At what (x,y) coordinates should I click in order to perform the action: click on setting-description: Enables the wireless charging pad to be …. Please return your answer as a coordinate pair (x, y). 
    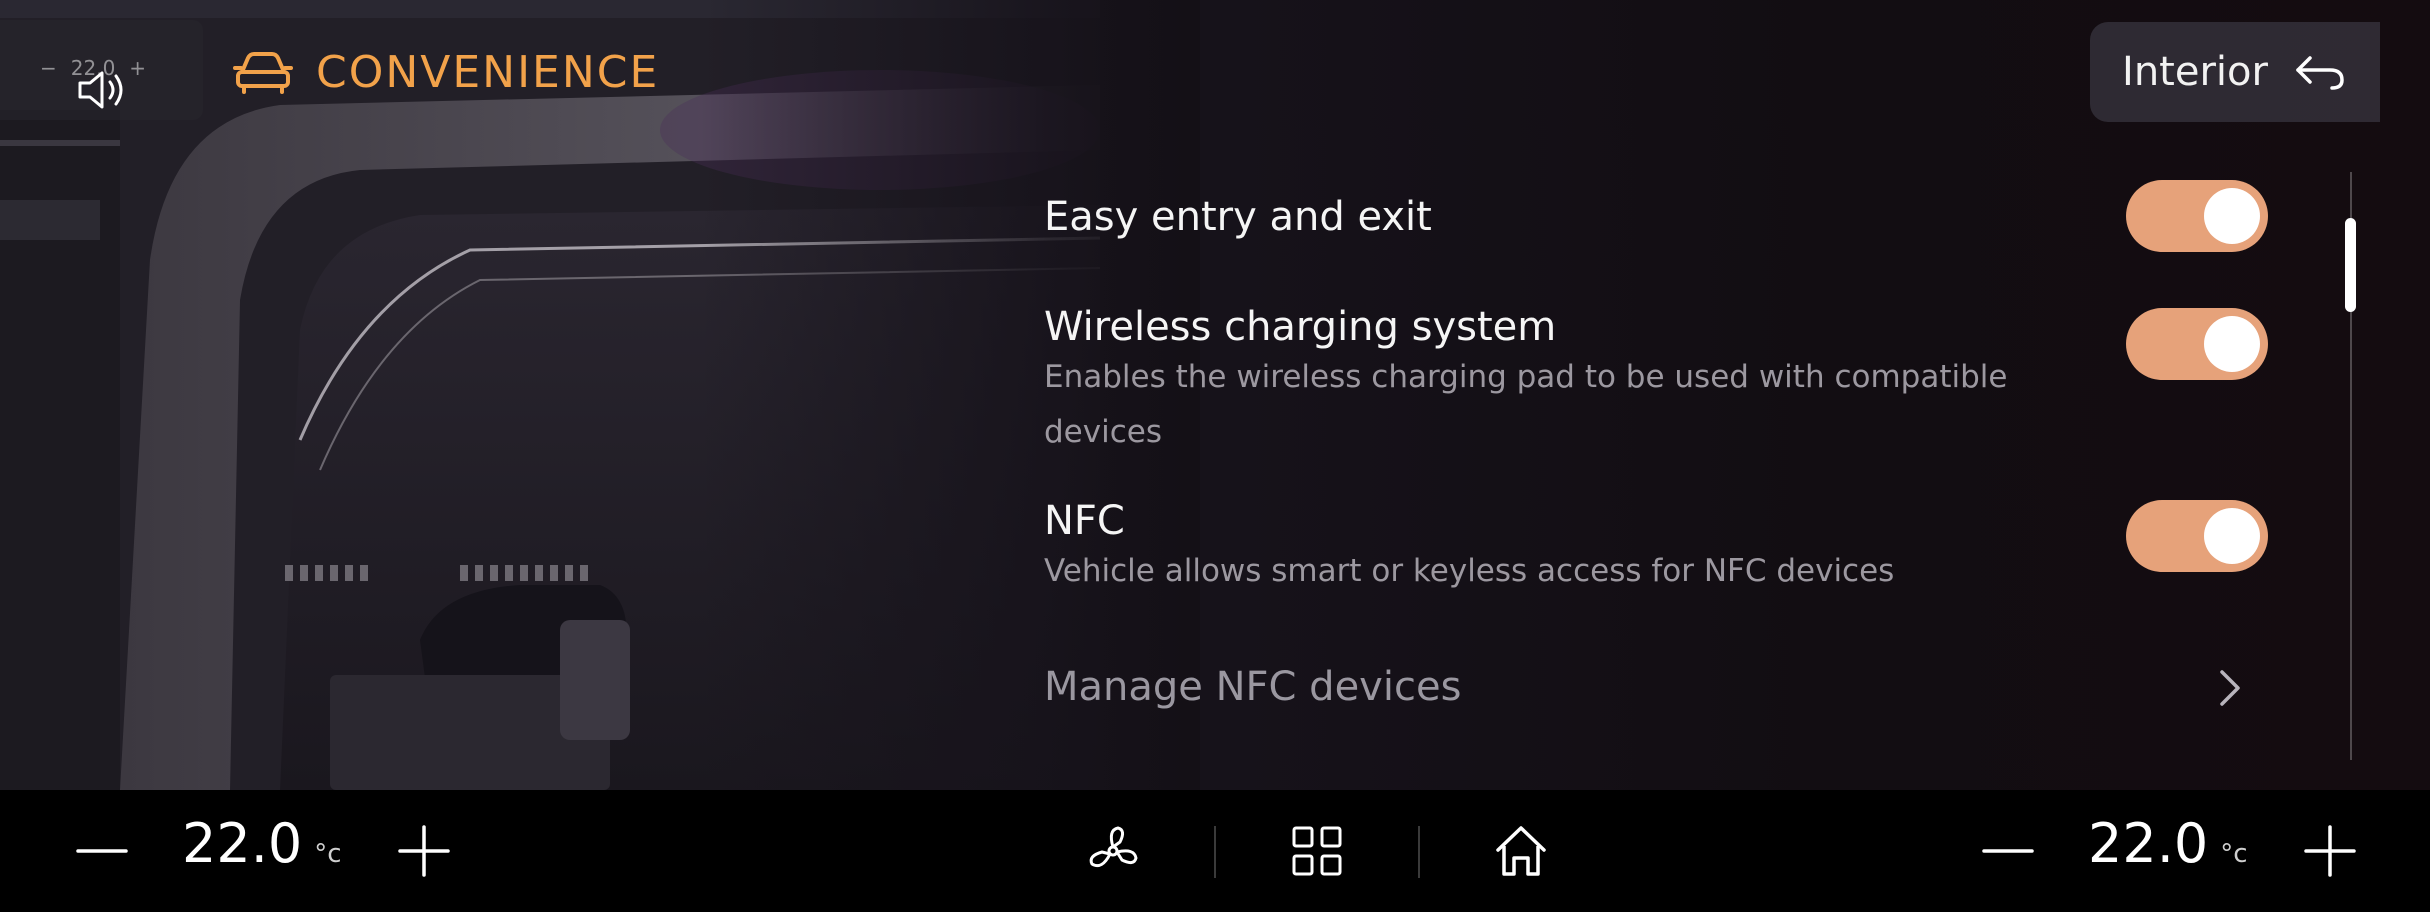
    Looking at the image, I should click on (1526, 404).